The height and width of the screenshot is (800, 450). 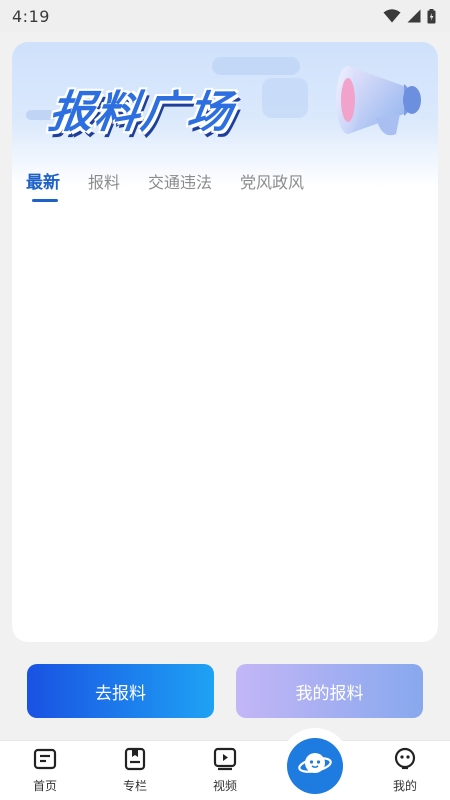 I want to click on signal-icon, so click(x=414, y=16).